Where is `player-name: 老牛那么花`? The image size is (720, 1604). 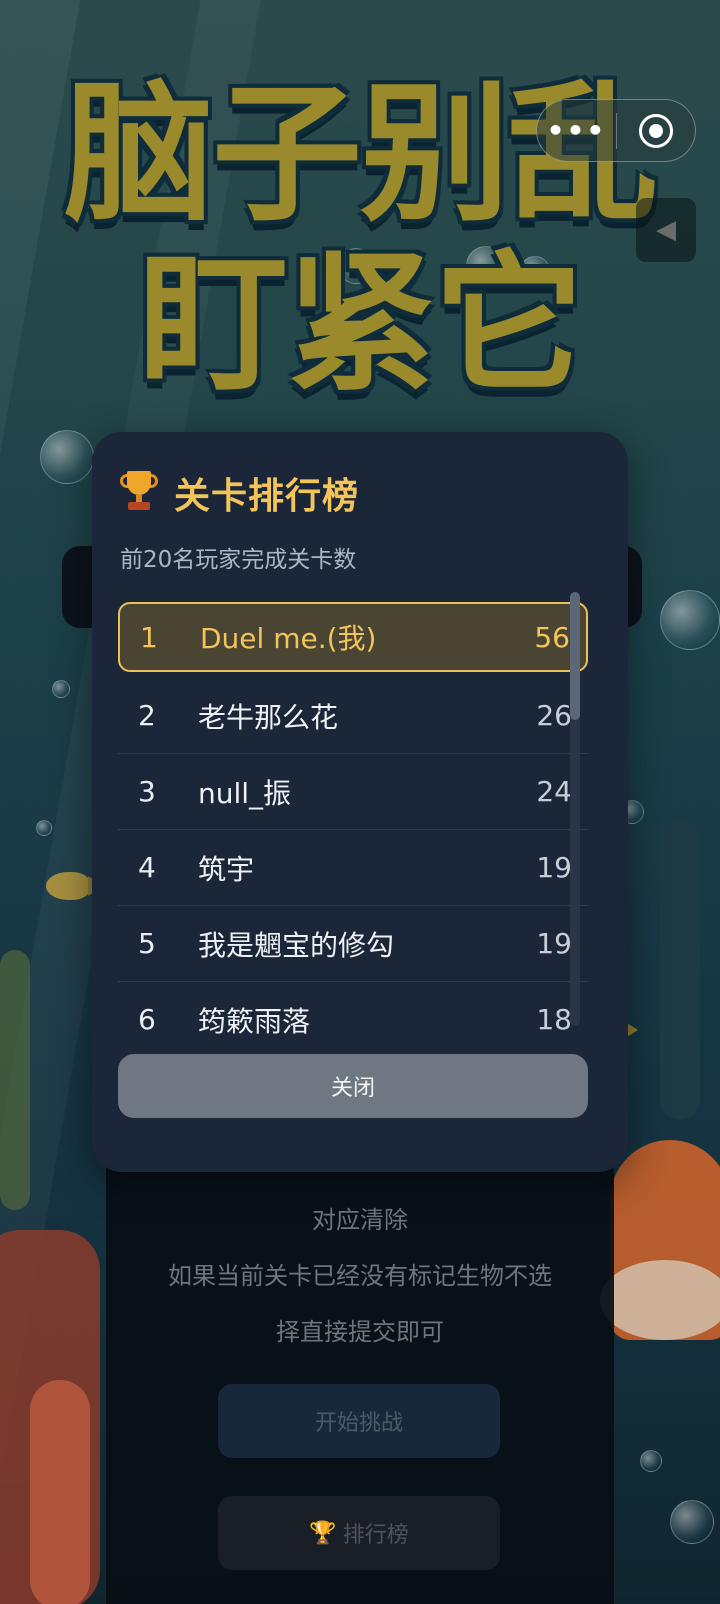 player-name: 老牛那么花 is located at coordinates (268, 717).